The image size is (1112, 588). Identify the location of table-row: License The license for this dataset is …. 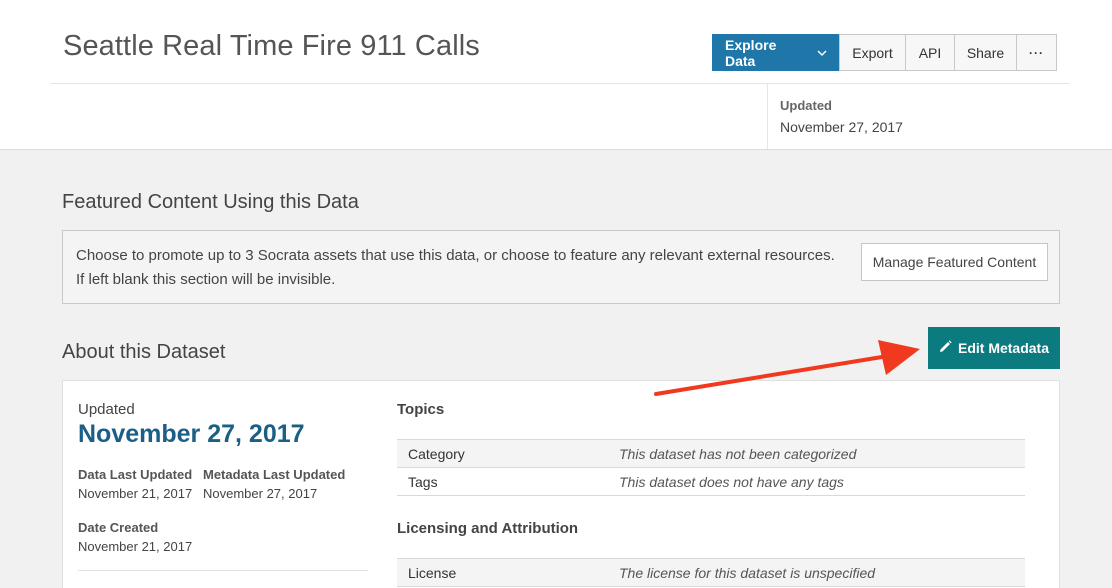
(711, 572).